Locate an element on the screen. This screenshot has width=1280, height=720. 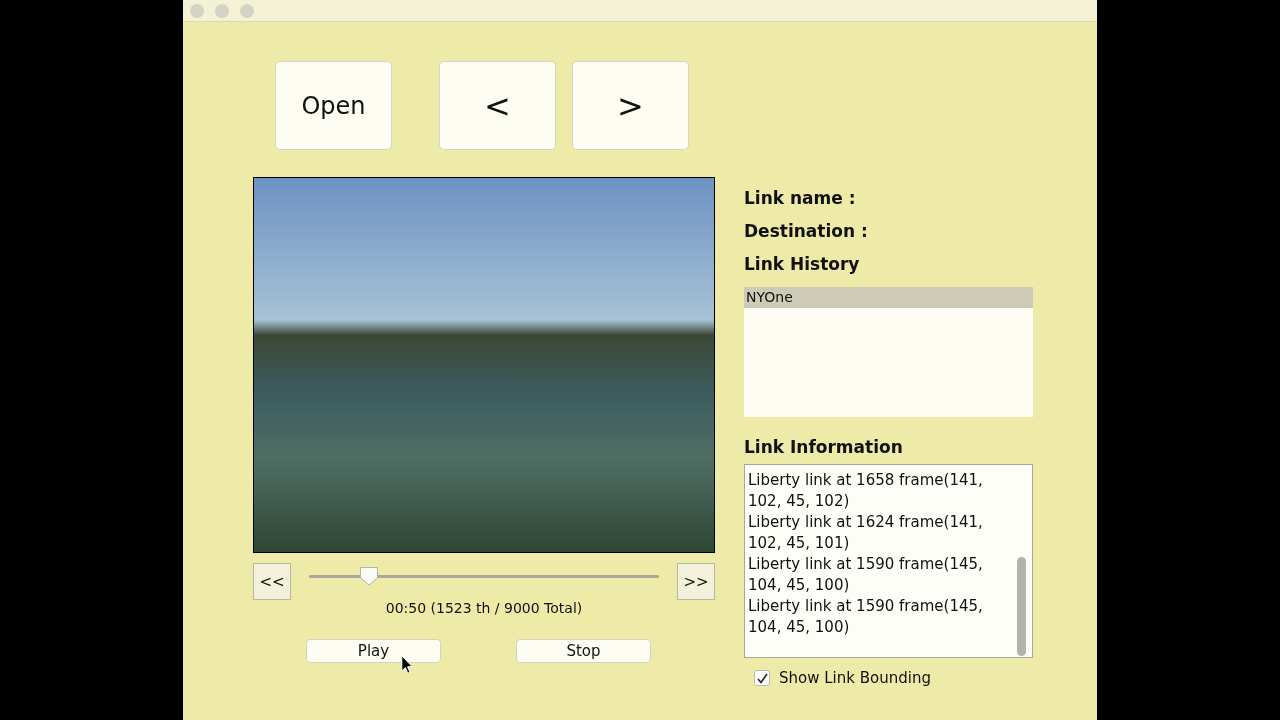
log-entry: Liberty link at 1624 frame(141, 102, 45, 101) is located at coordinates (866, 533).